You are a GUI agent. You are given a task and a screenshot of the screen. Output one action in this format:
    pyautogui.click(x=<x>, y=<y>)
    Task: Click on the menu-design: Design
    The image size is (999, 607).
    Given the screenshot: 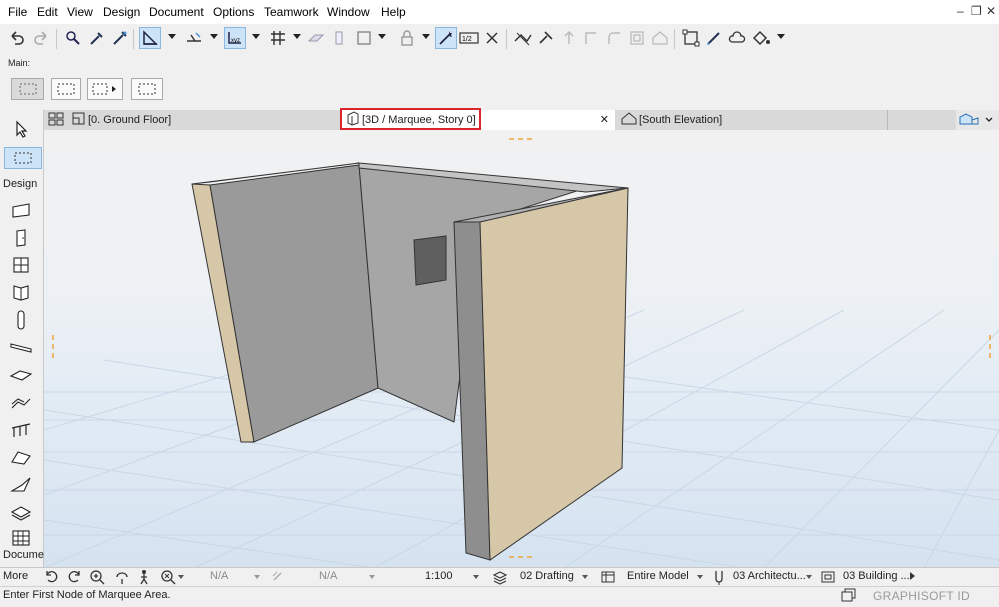 What is the action you would take?
    pyautogui.click(x=121, y=12)
    